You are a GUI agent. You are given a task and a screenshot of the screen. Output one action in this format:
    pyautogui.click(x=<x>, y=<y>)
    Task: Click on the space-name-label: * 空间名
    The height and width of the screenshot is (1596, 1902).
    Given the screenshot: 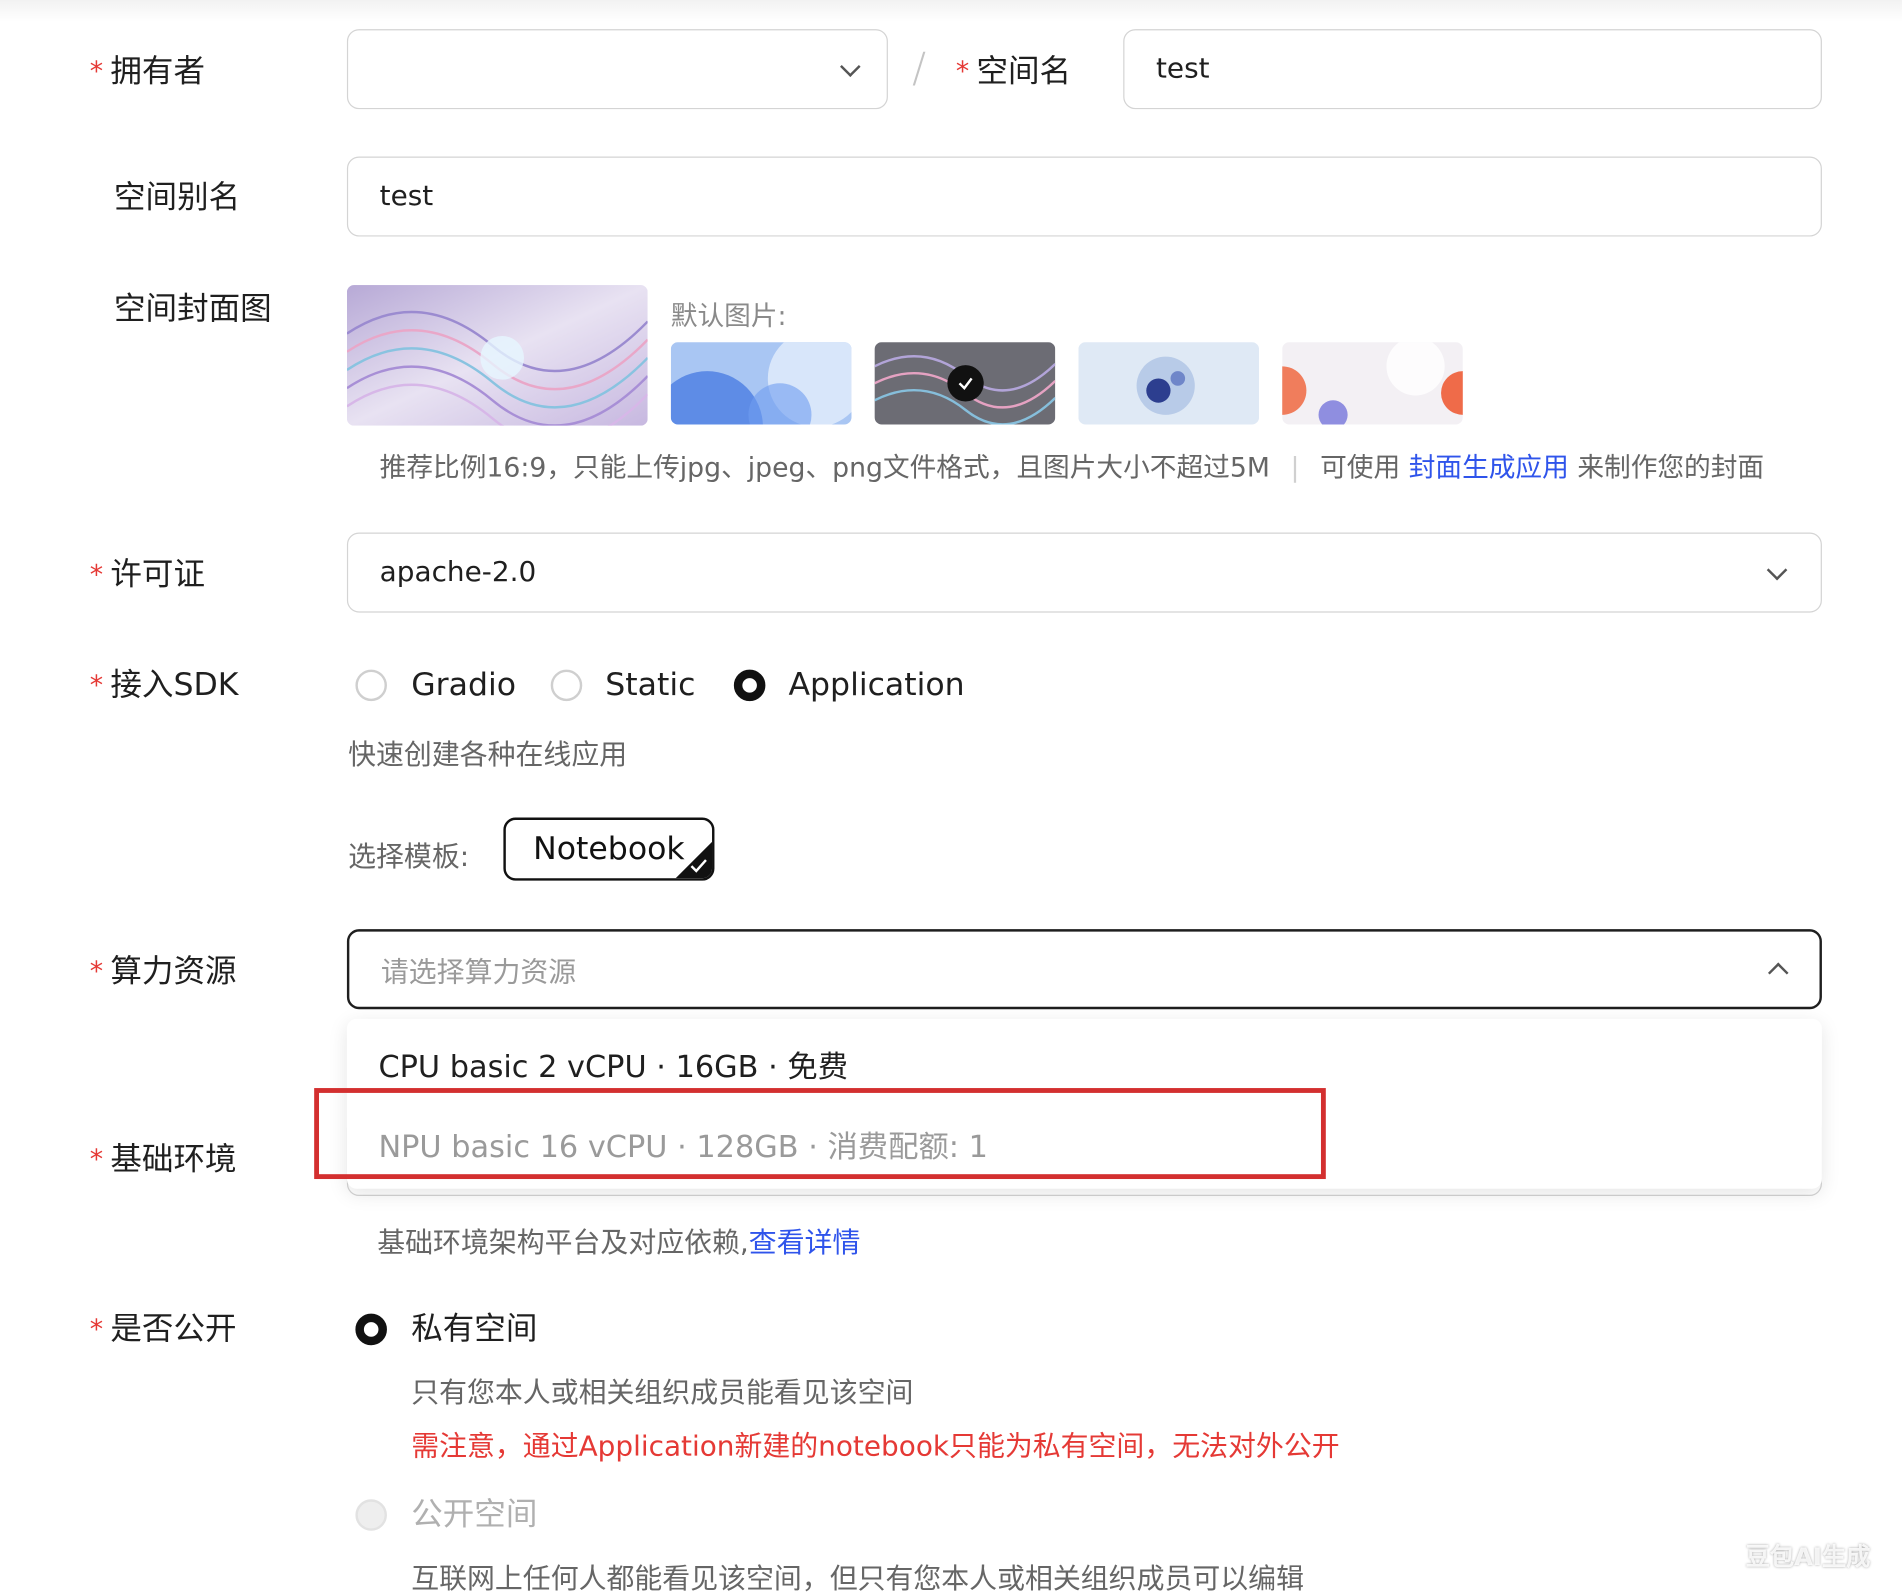 What is the action you would take?
    pyautogui.click(x=1013, y=72)
    